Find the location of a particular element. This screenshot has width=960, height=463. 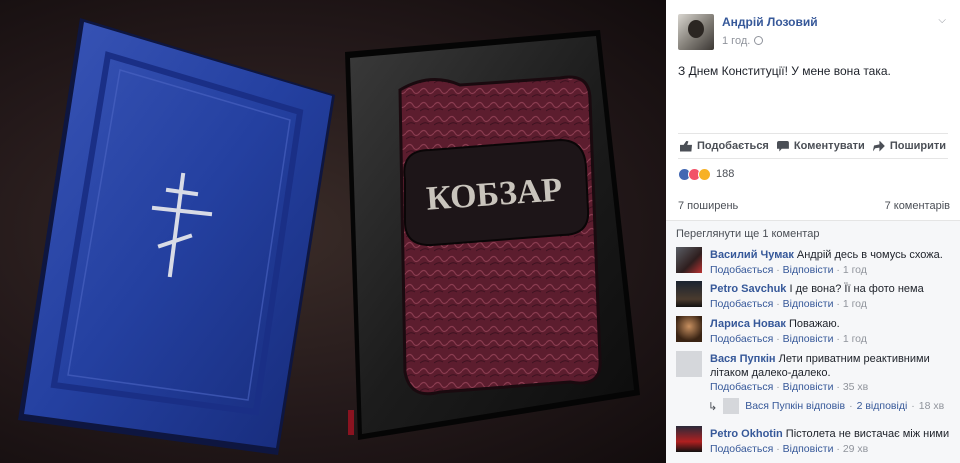

haha-reaction-icon is located at coordinates (704, 174).